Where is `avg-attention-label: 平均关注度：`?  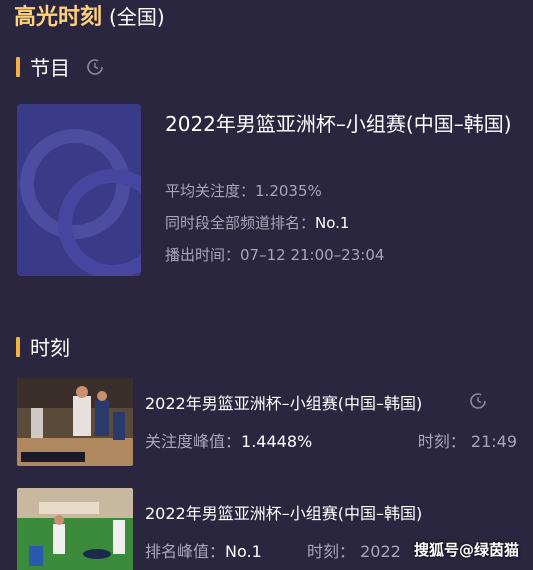
avg-attention-label: 平均关注度： is located at coordinates (210, 191).